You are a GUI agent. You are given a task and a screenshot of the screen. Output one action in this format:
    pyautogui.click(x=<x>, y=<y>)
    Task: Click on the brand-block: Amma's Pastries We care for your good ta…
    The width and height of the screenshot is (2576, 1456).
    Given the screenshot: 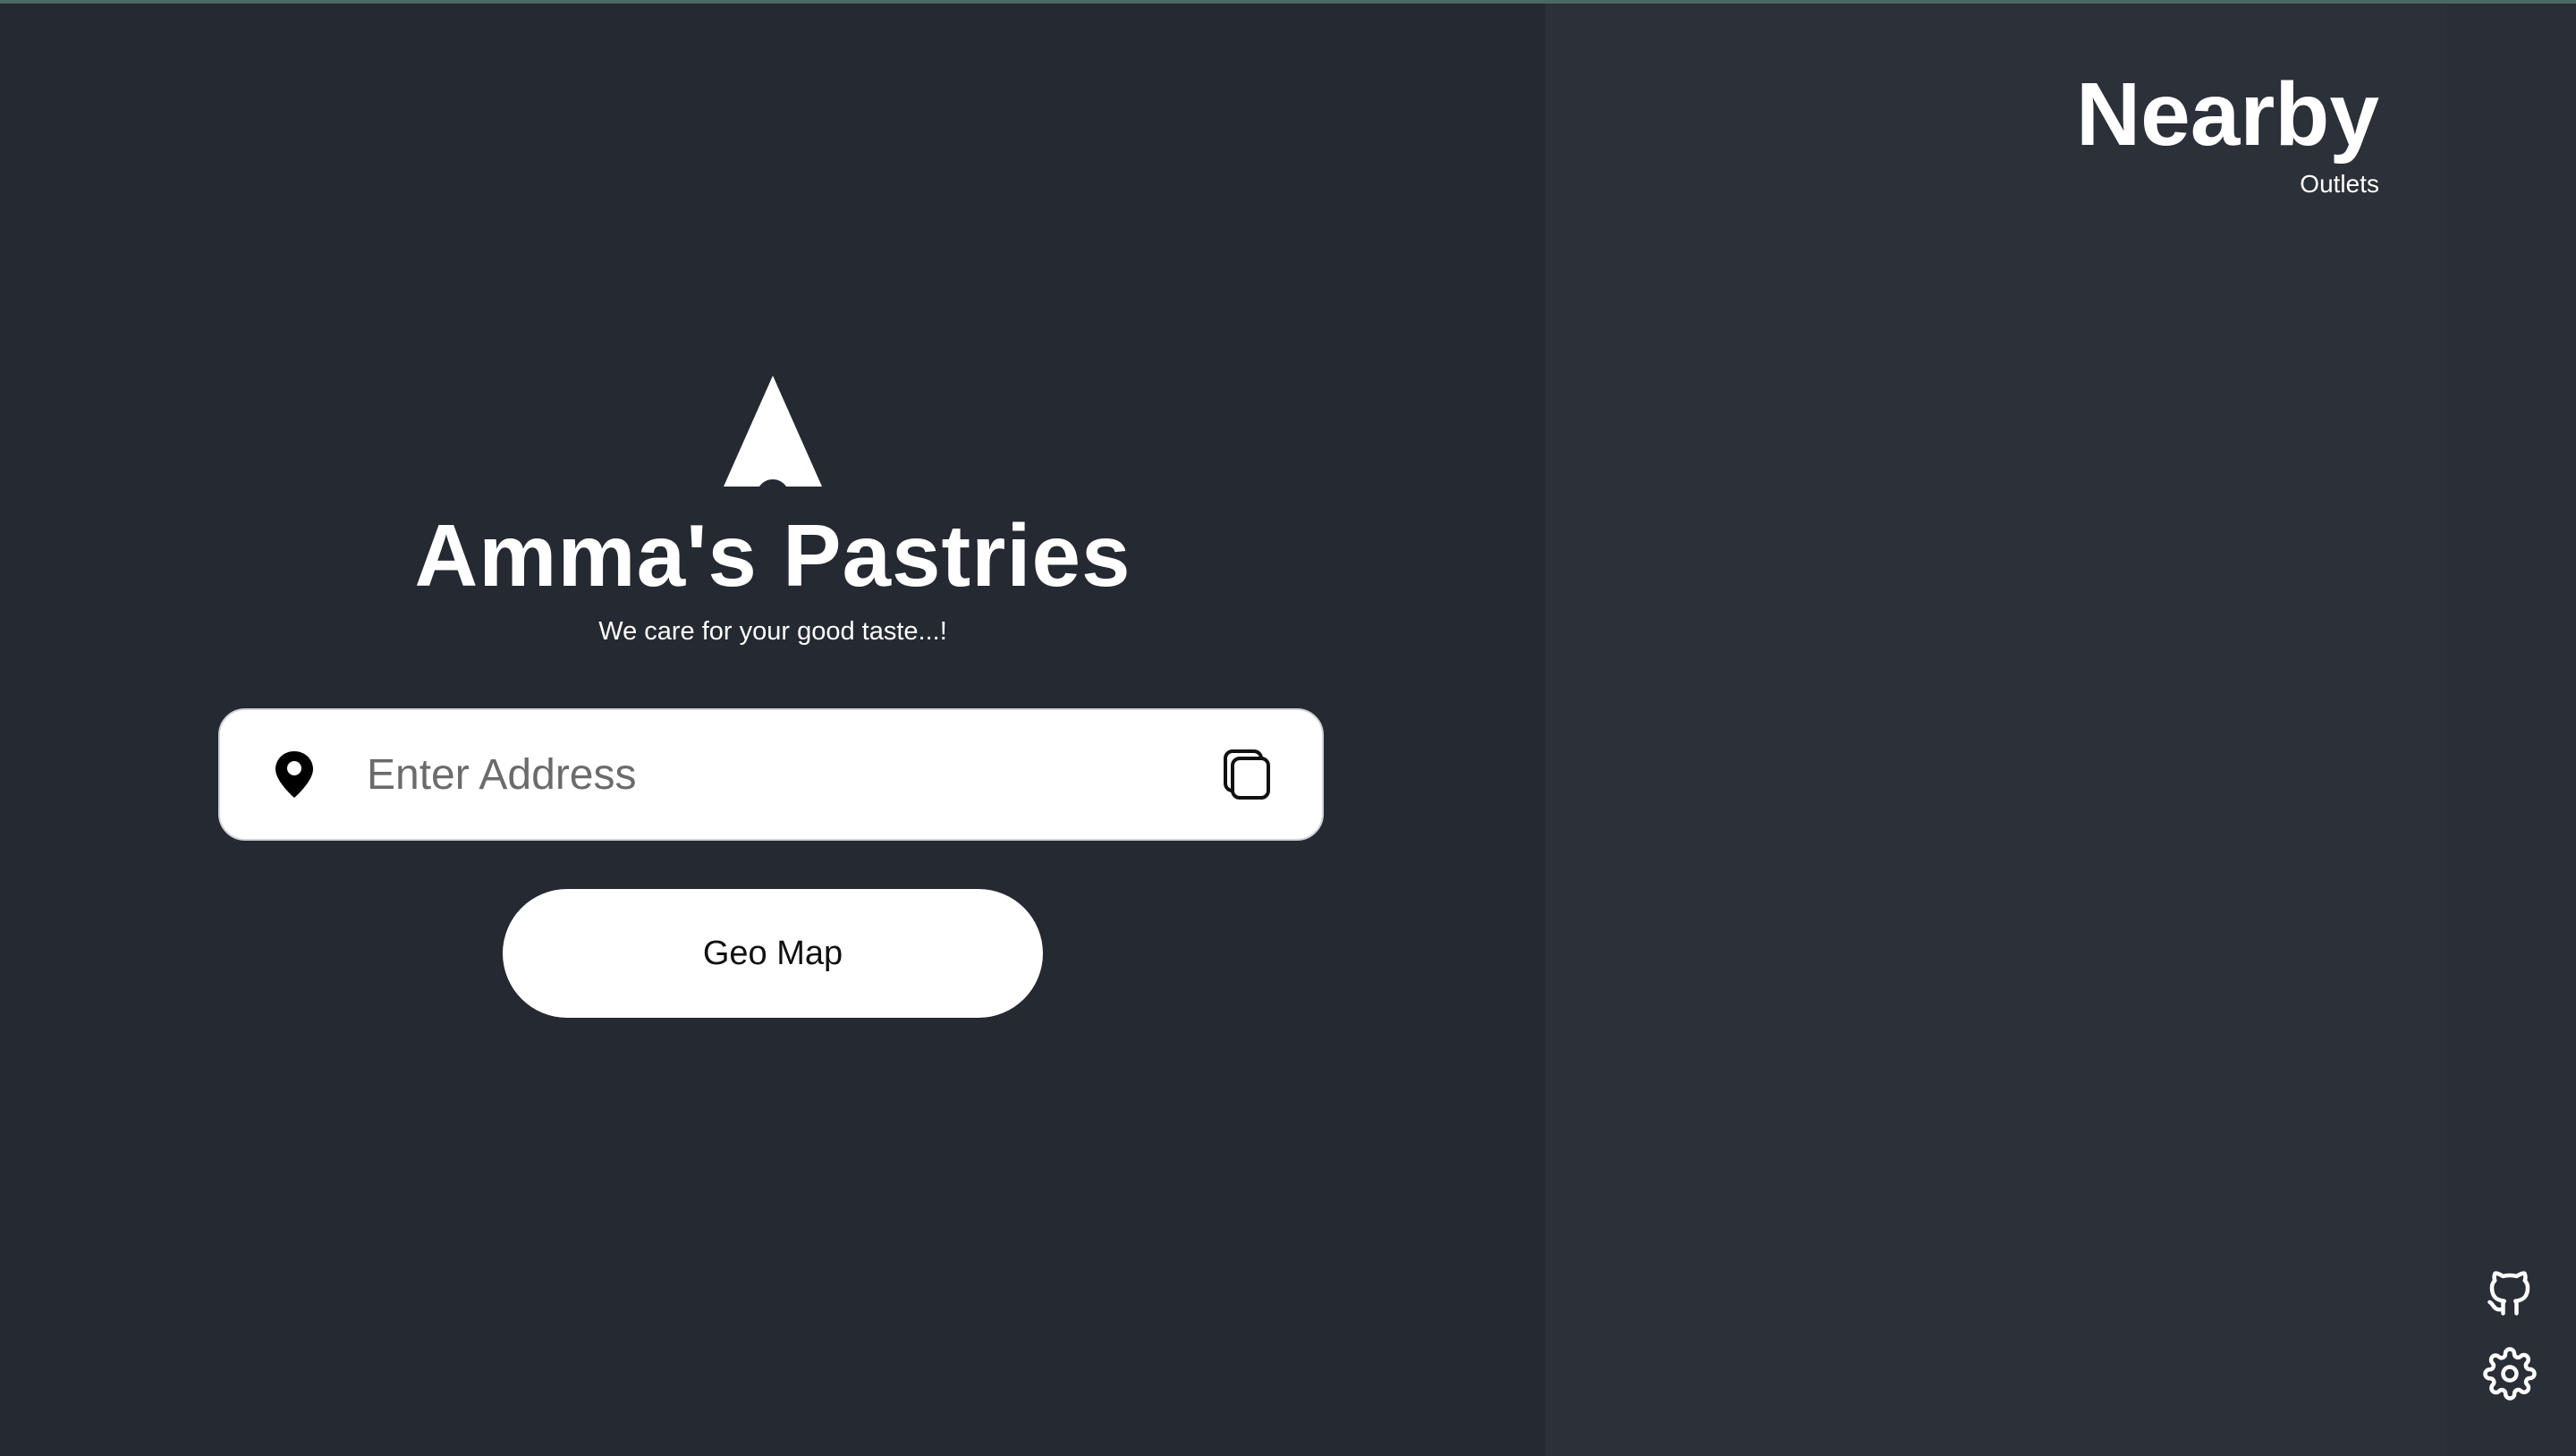 What is the action you would take?
    pyautogui.click(x=773, y=510)
    